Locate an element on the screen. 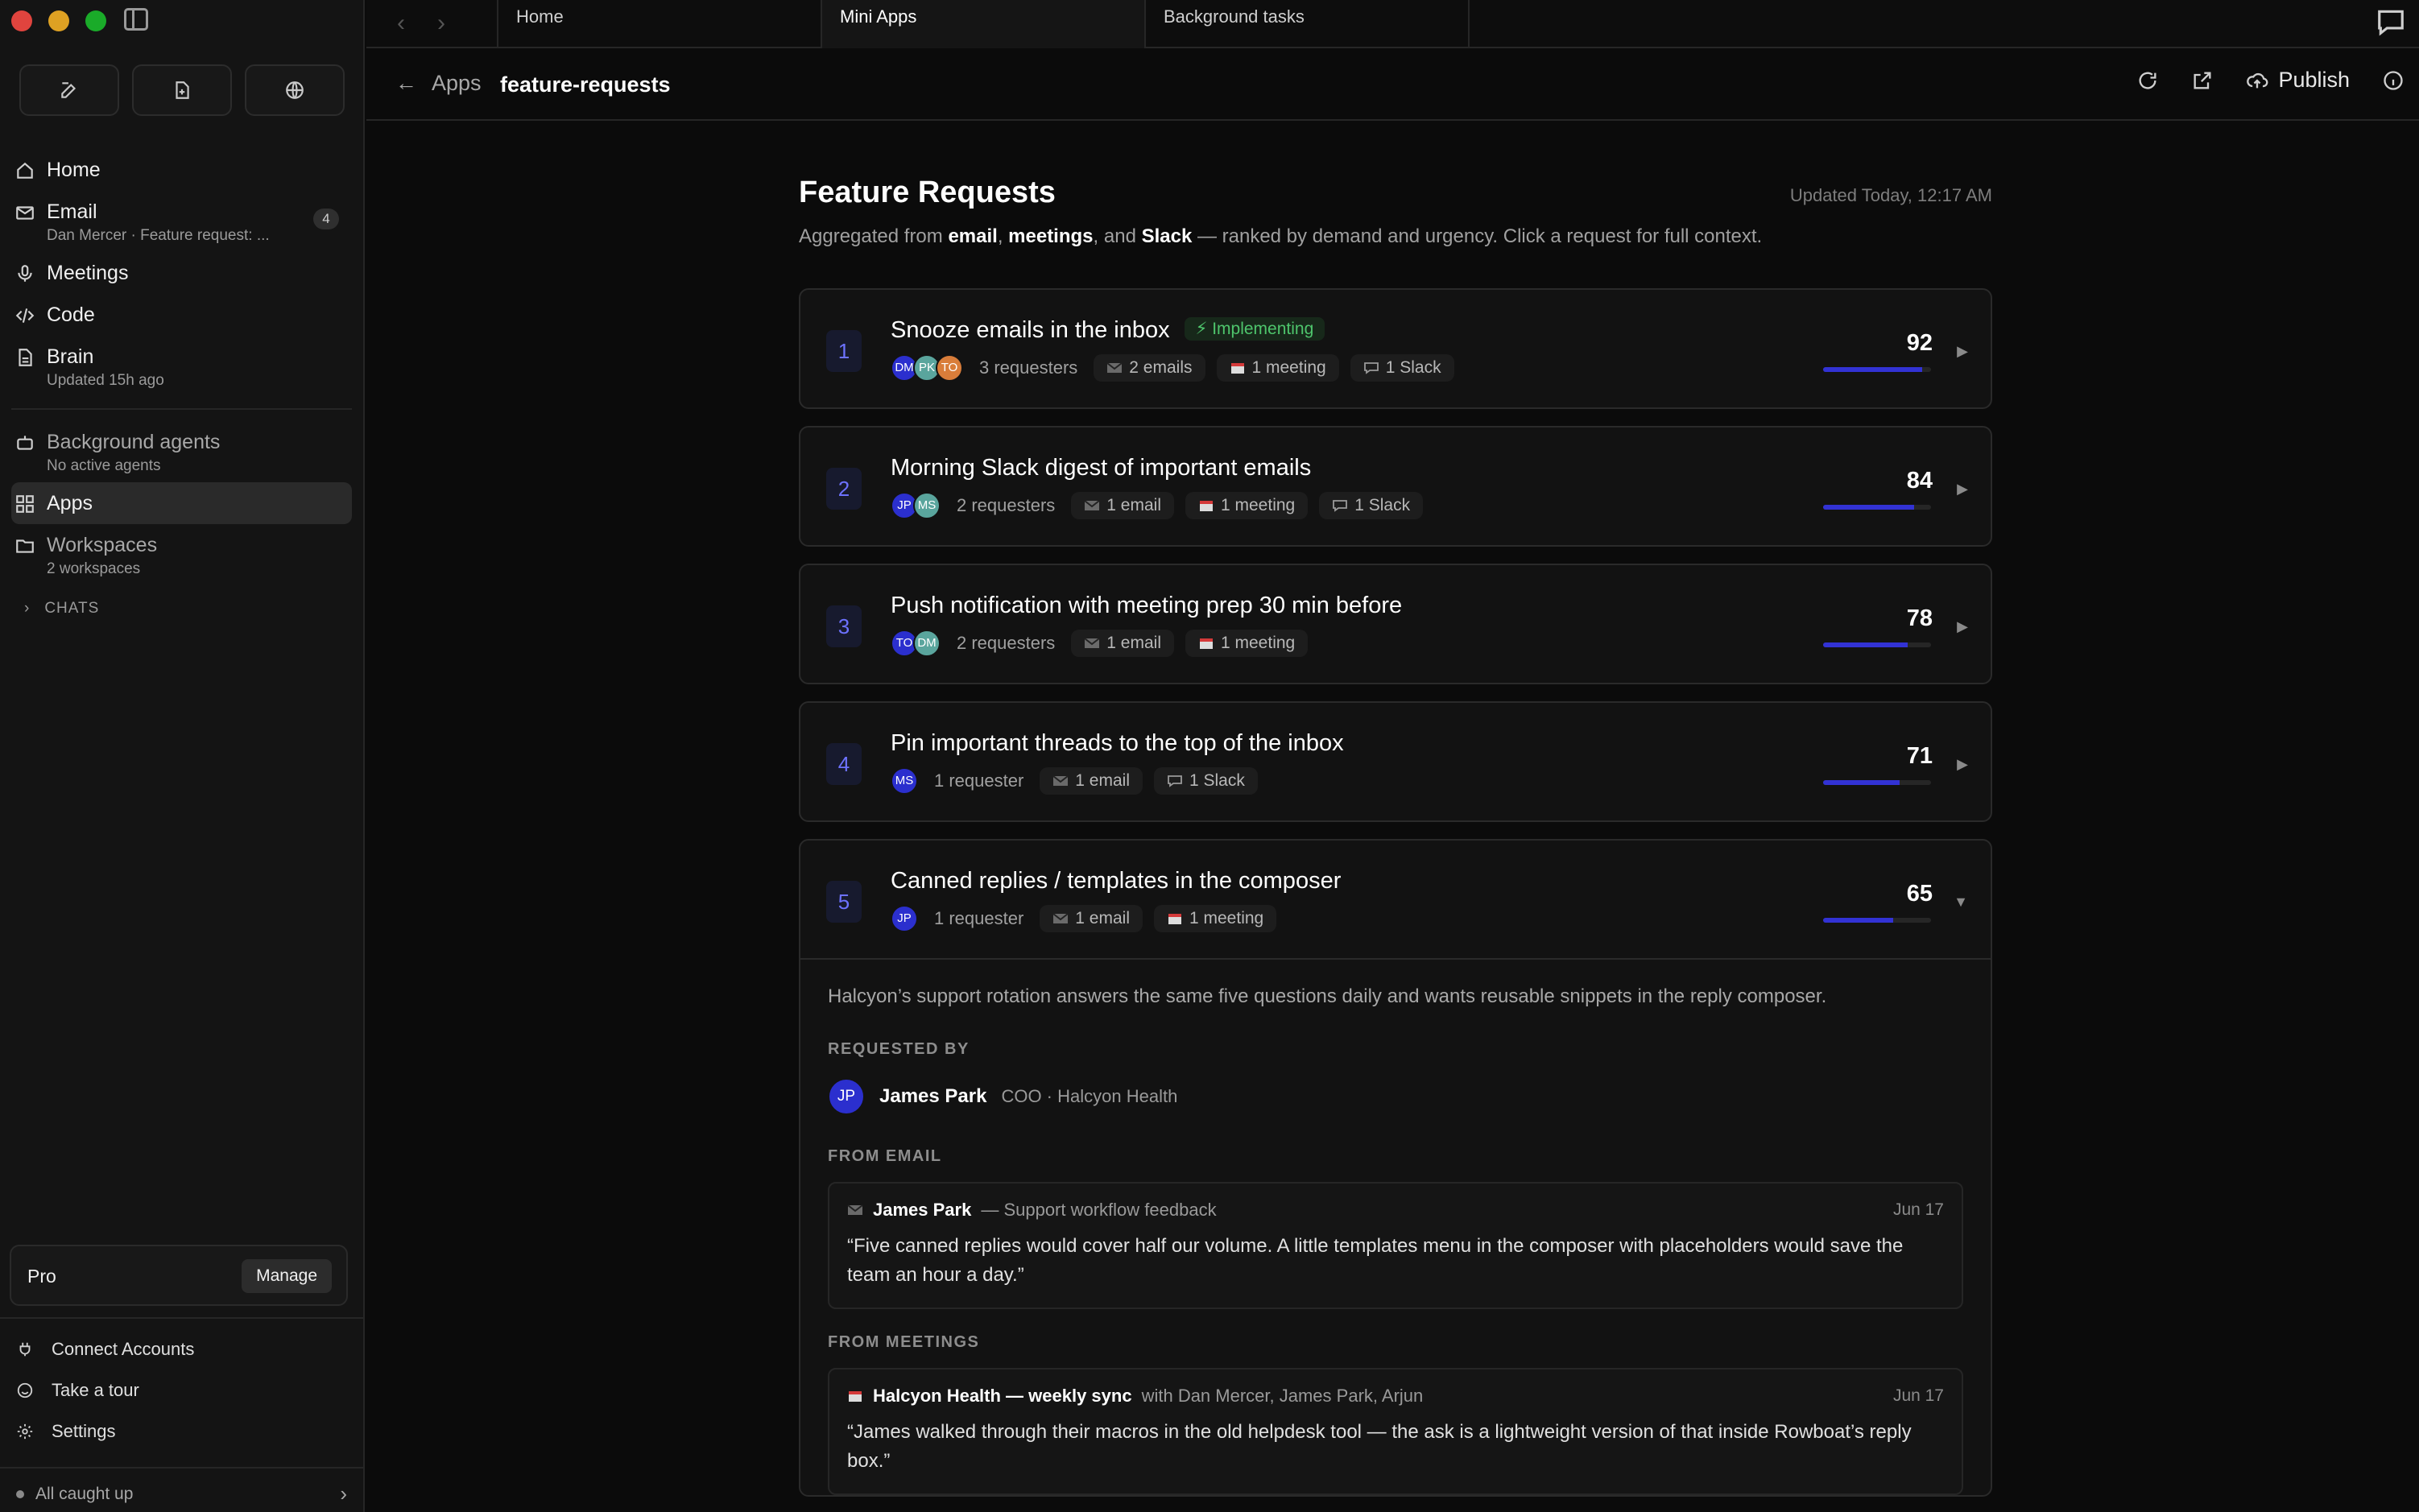 The width and height of the screenshot is (2419, 1512). publish-button: Publish is located at coordinates (2298, 80).